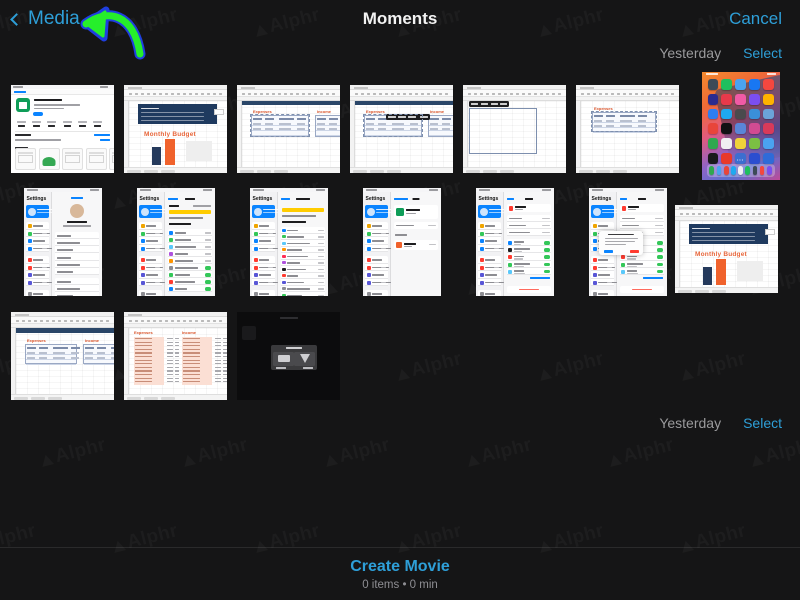 Image resolution: width=800 pixels, height=600 pixels. I want to click on thumbnail-preview-homescreen: •••, so click(740, 126).